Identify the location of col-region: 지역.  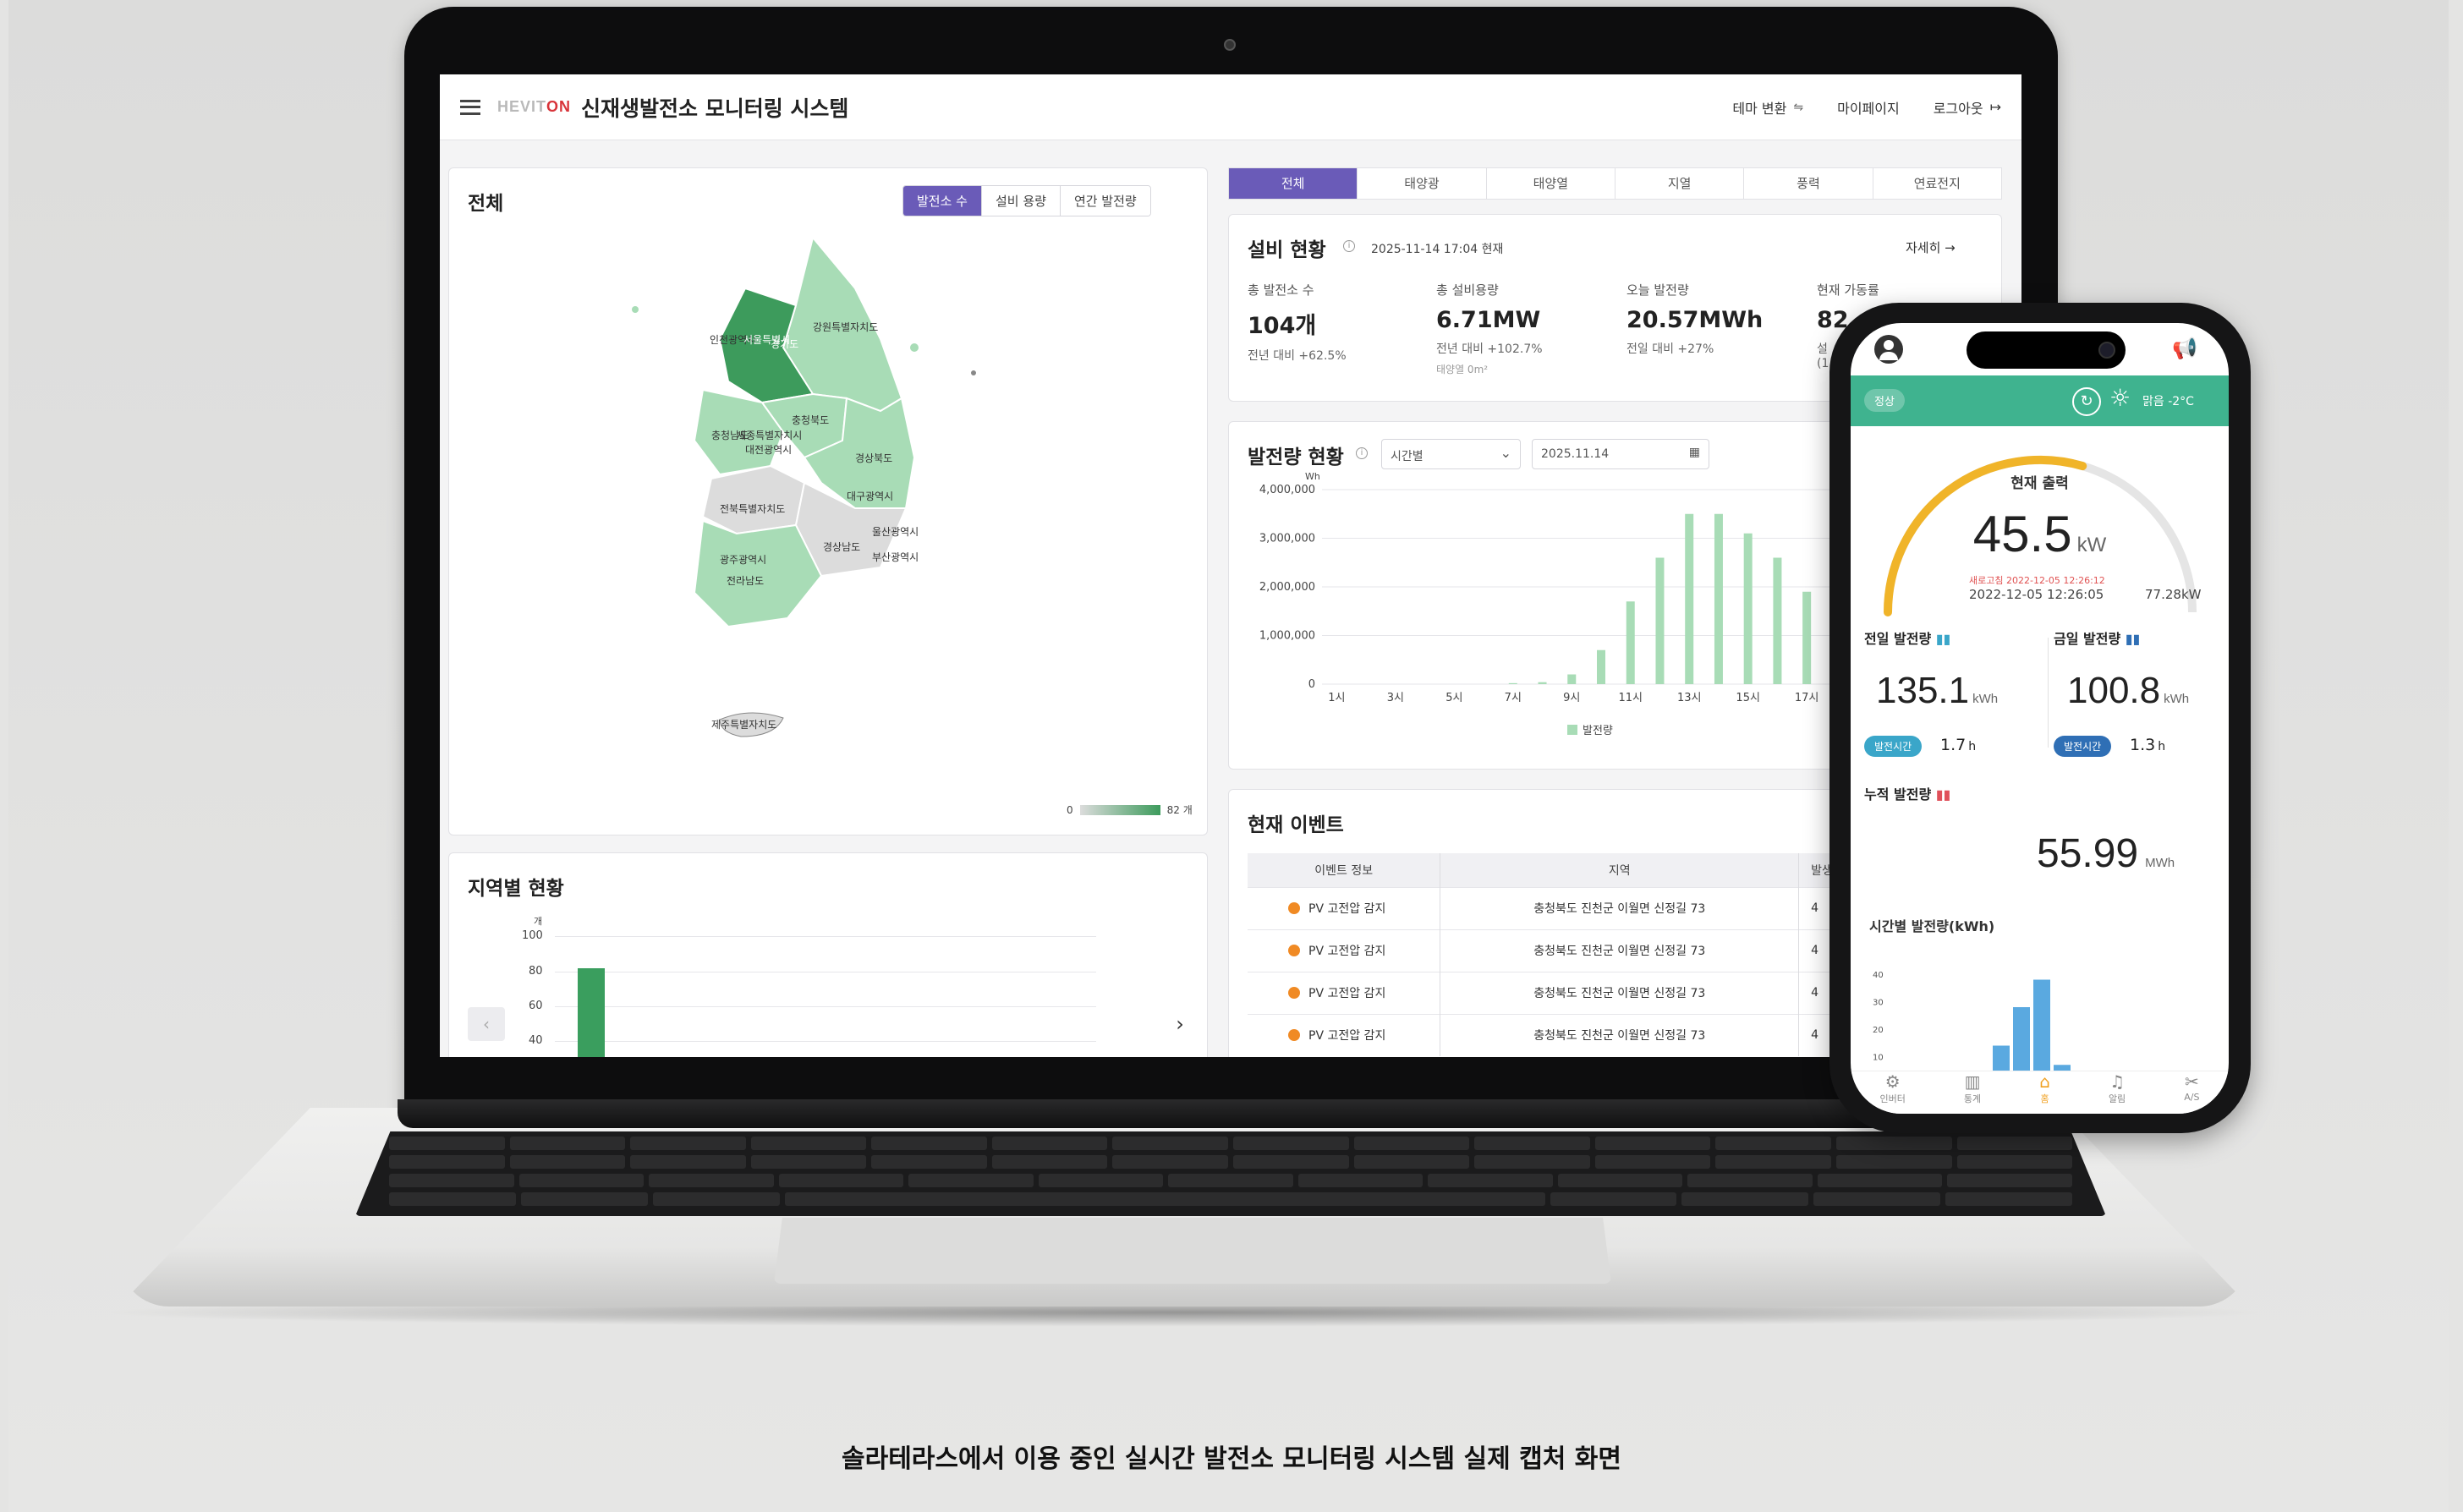
(1620, 870).